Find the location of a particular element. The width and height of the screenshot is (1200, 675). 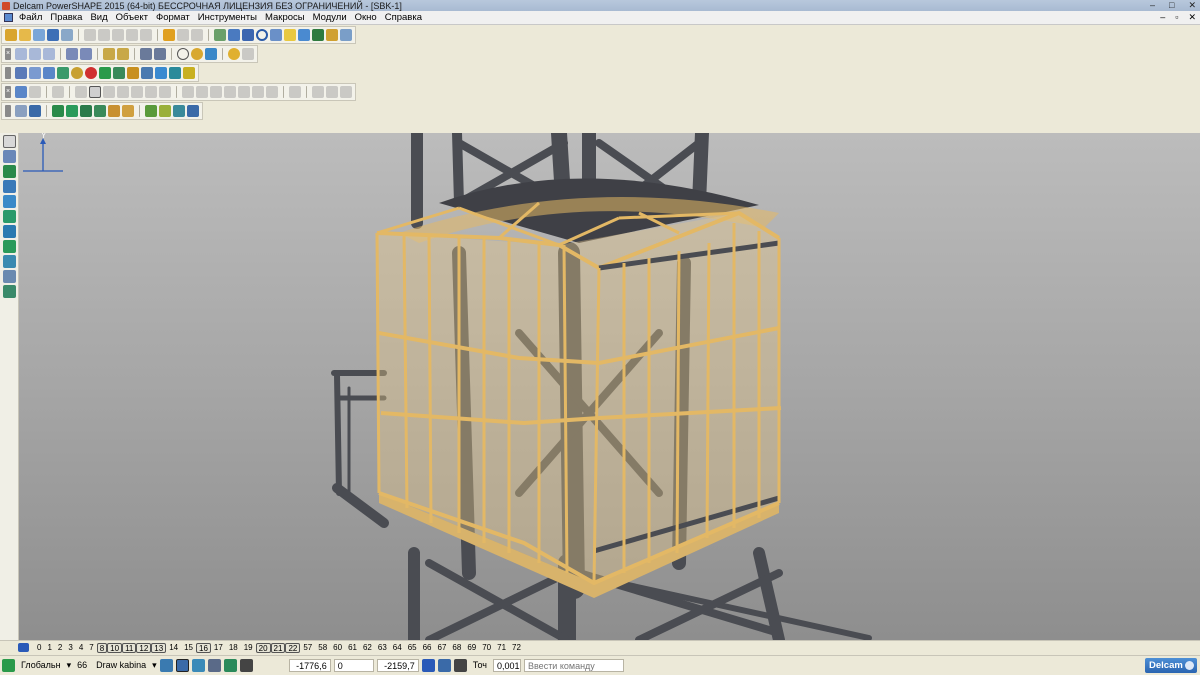

level-button: 17 is located at coordinates (218, 648).